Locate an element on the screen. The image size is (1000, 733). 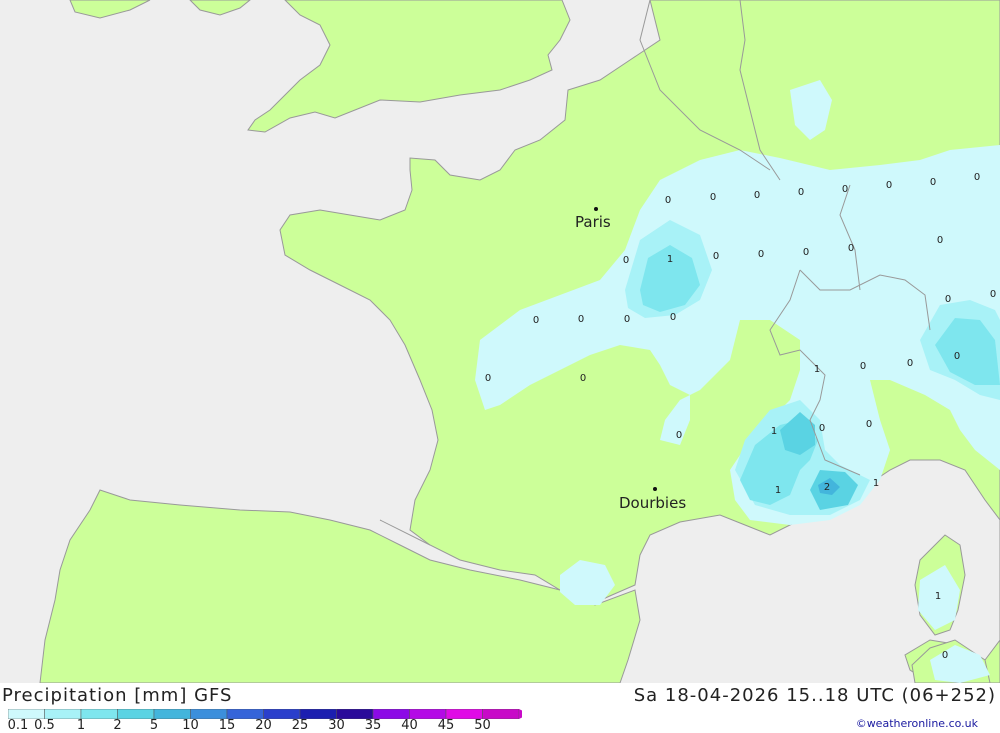
legend-tick-label: 1 is located at coordinates (81, 725).